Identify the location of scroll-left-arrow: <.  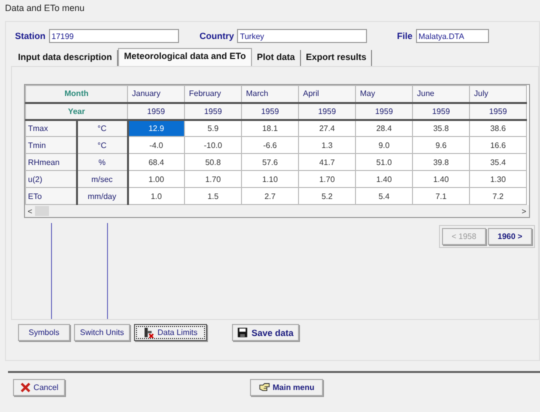
(30, 211).